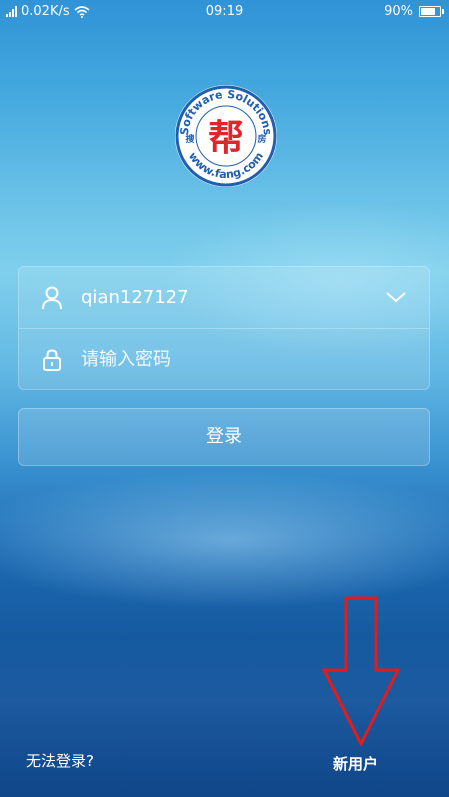  Describe the element at coordinates (261, 139) in the screenshot. I see `logo-side-right: 房` at that location.